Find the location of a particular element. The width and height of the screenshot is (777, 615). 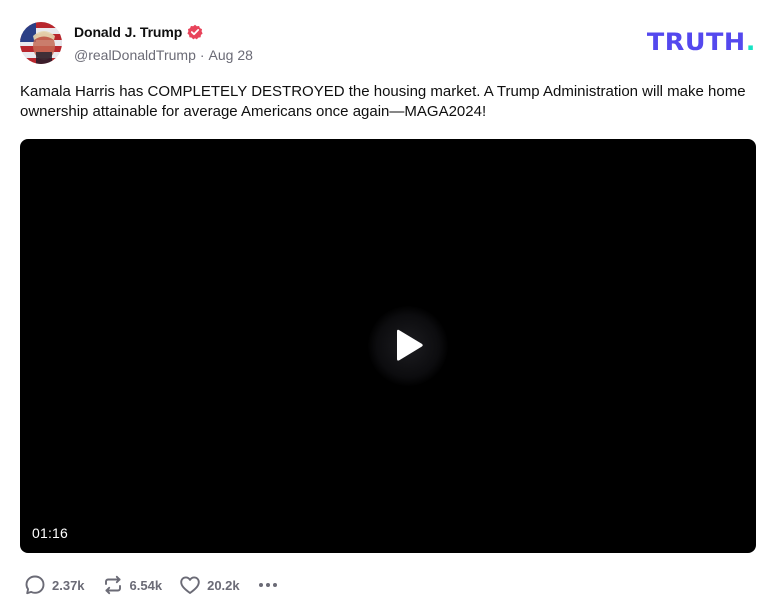

reply-button: 2.37k is located at coordinates (54, 585).